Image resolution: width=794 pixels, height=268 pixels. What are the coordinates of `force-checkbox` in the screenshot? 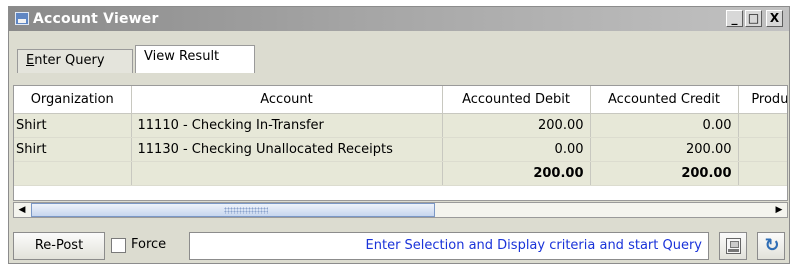 It's located at (118, 245).